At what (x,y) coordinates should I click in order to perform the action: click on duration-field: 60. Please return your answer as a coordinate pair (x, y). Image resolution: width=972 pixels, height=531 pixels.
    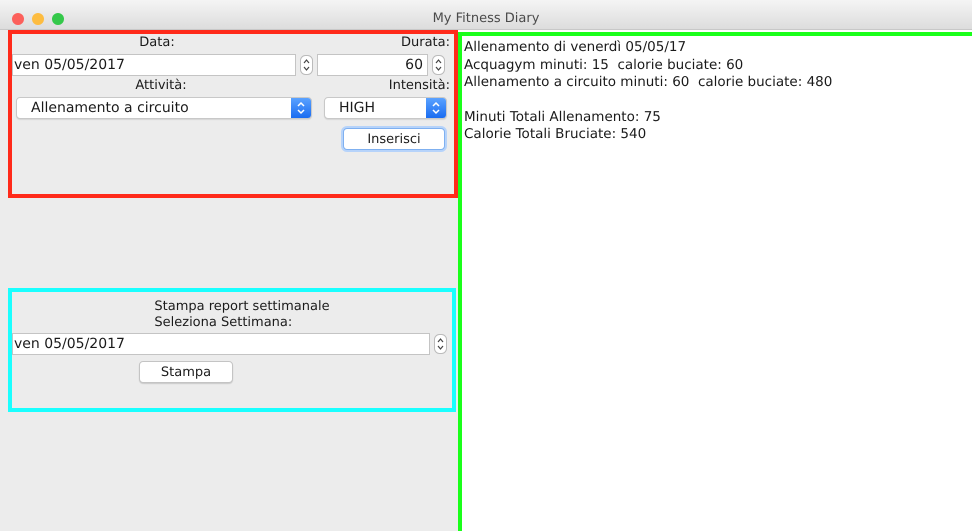
    Looking at the image, I should click on (372, 65).